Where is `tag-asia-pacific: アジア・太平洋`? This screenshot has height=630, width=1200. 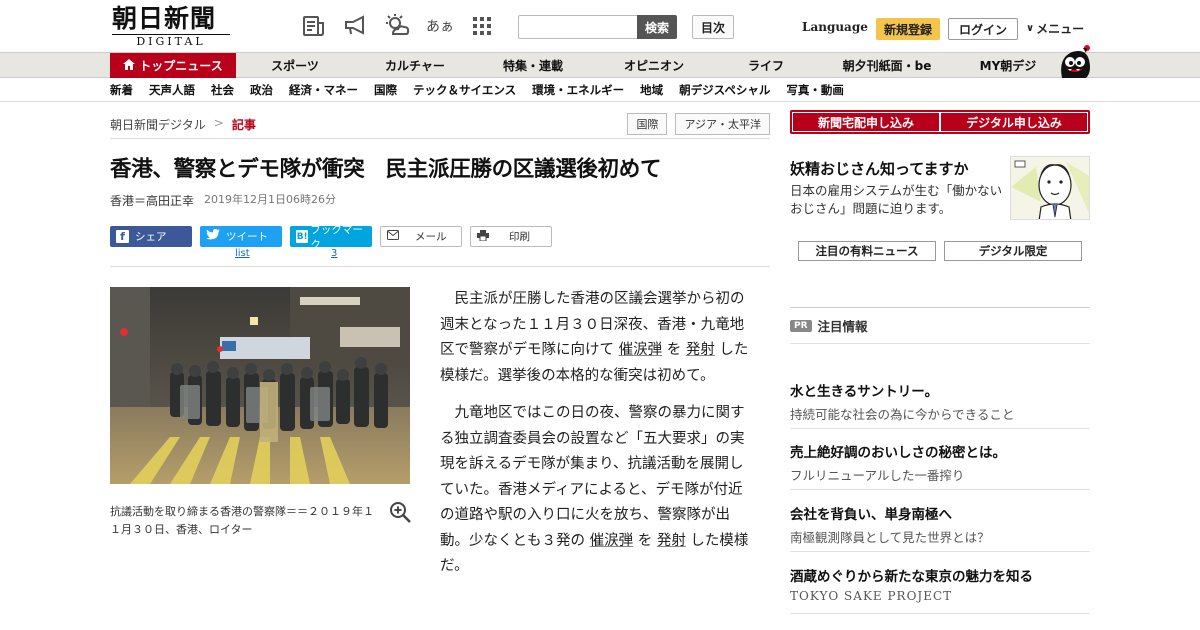
tag-asia-pacific: アジア・太平洋 is located at coordinates (722, 124).